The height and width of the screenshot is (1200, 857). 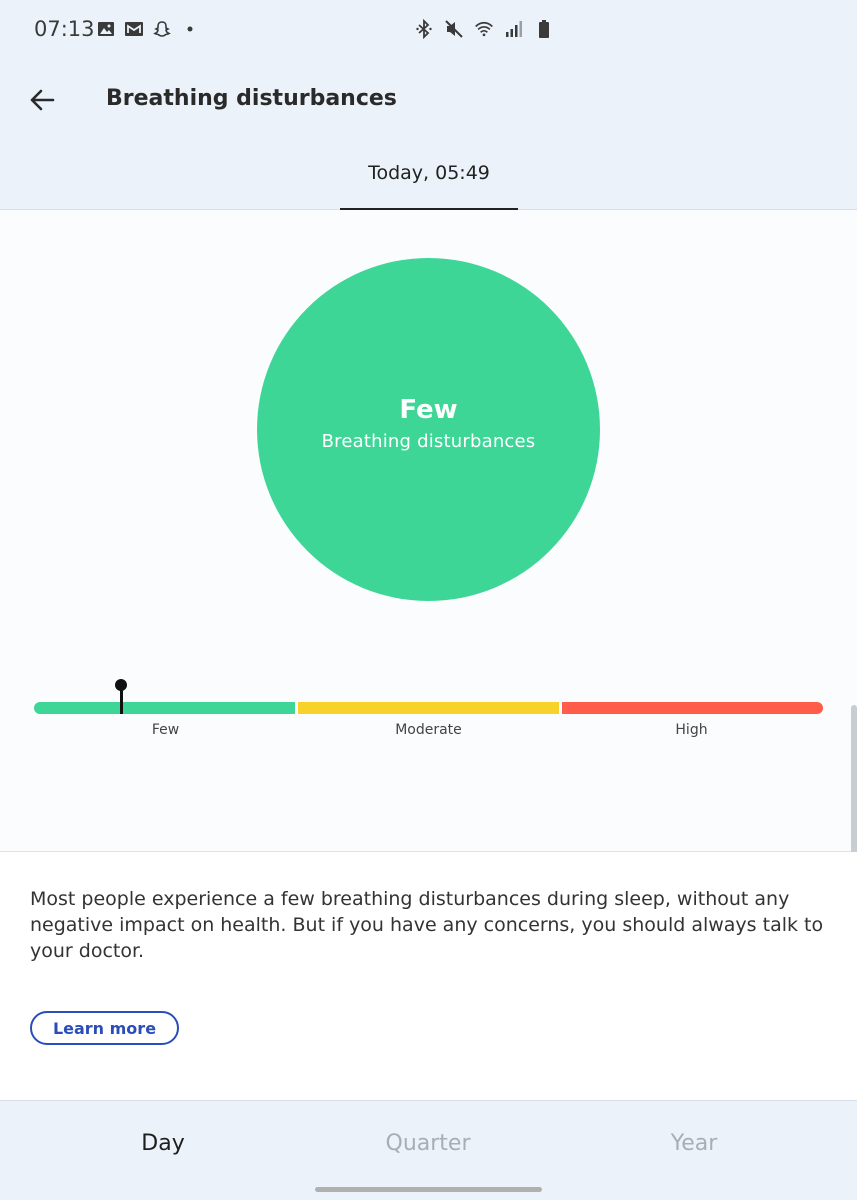 What do you see at coordinates (134, 29) in the screenshot?
I see `mail-icon` at bounding box center [134, 29].